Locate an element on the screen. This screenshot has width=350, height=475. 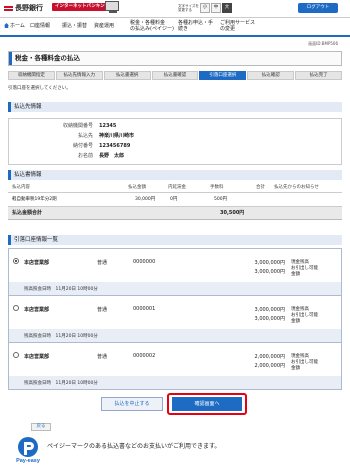
payee-label: お名前 is located at coordinates (85, 156).